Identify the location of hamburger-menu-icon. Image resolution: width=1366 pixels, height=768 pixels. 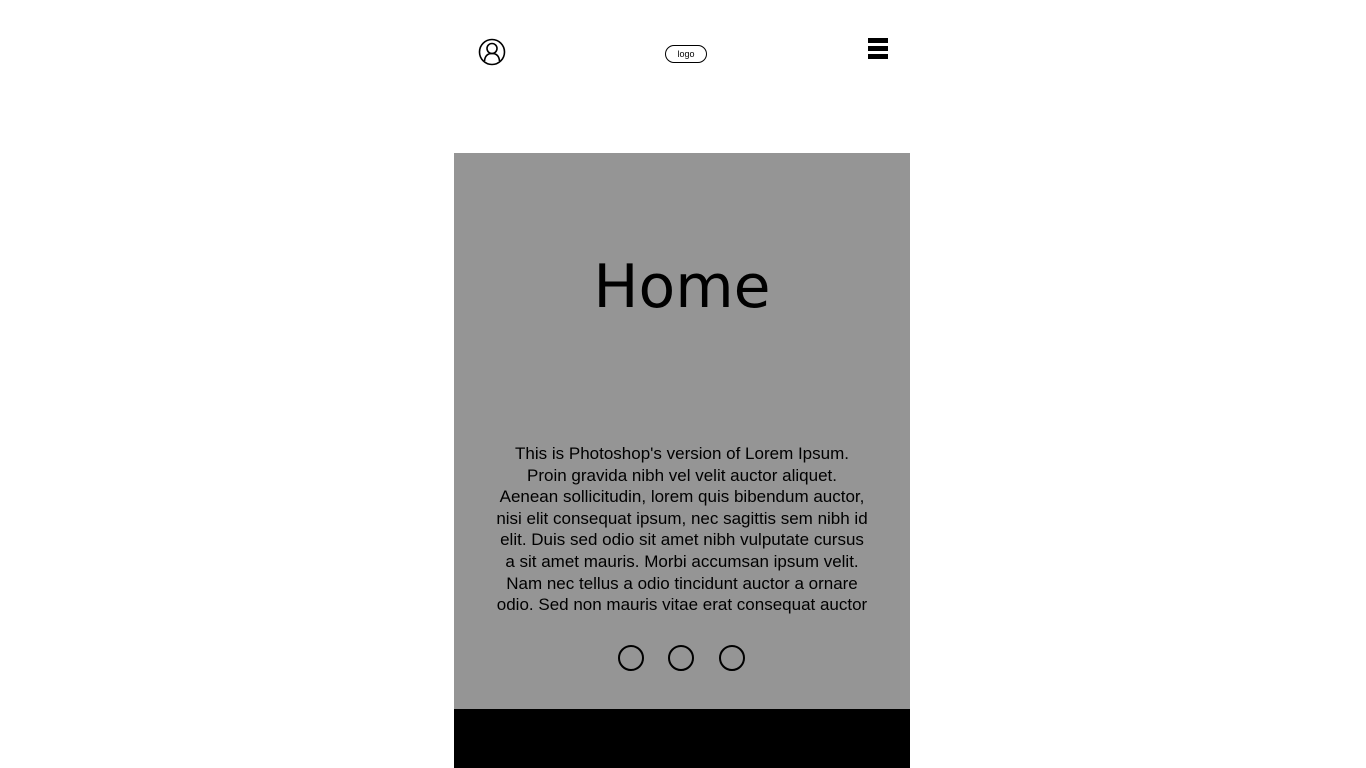
(878, 49).